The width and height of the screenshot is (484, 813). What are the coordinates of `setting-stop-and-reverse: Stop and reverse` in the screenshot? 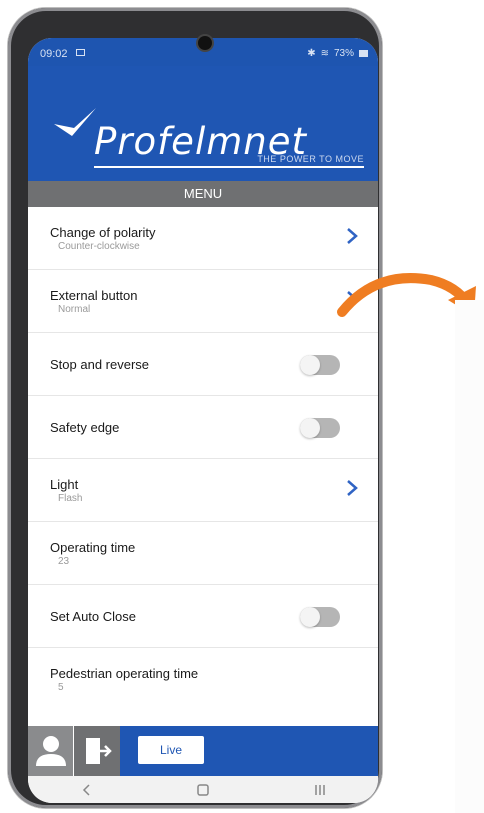 It's located at (203, 364).